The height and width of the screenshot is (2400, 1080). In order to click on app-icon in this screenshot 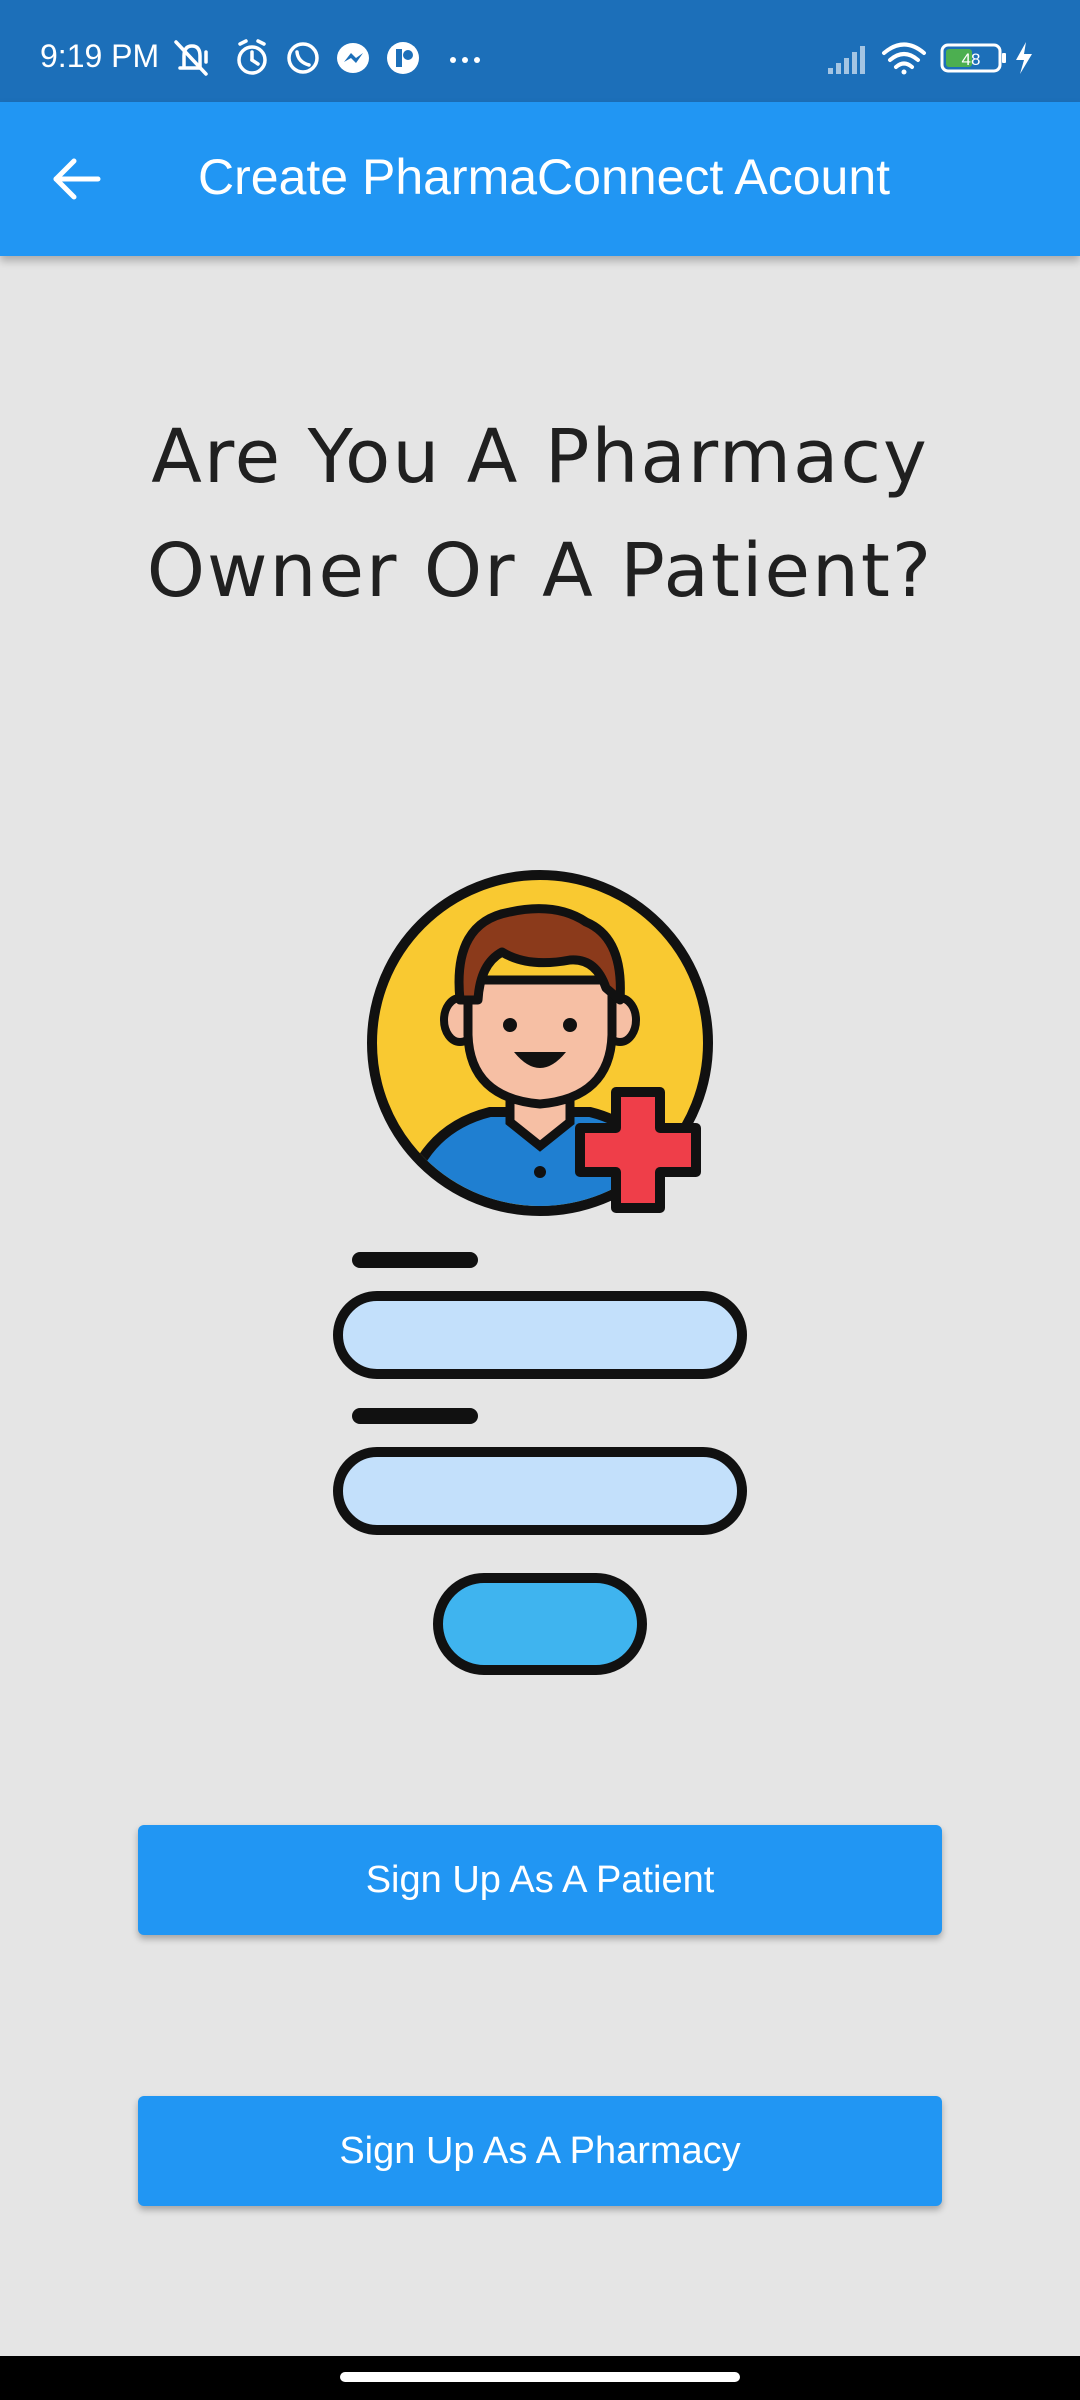, I will do `click(403, 58)`.